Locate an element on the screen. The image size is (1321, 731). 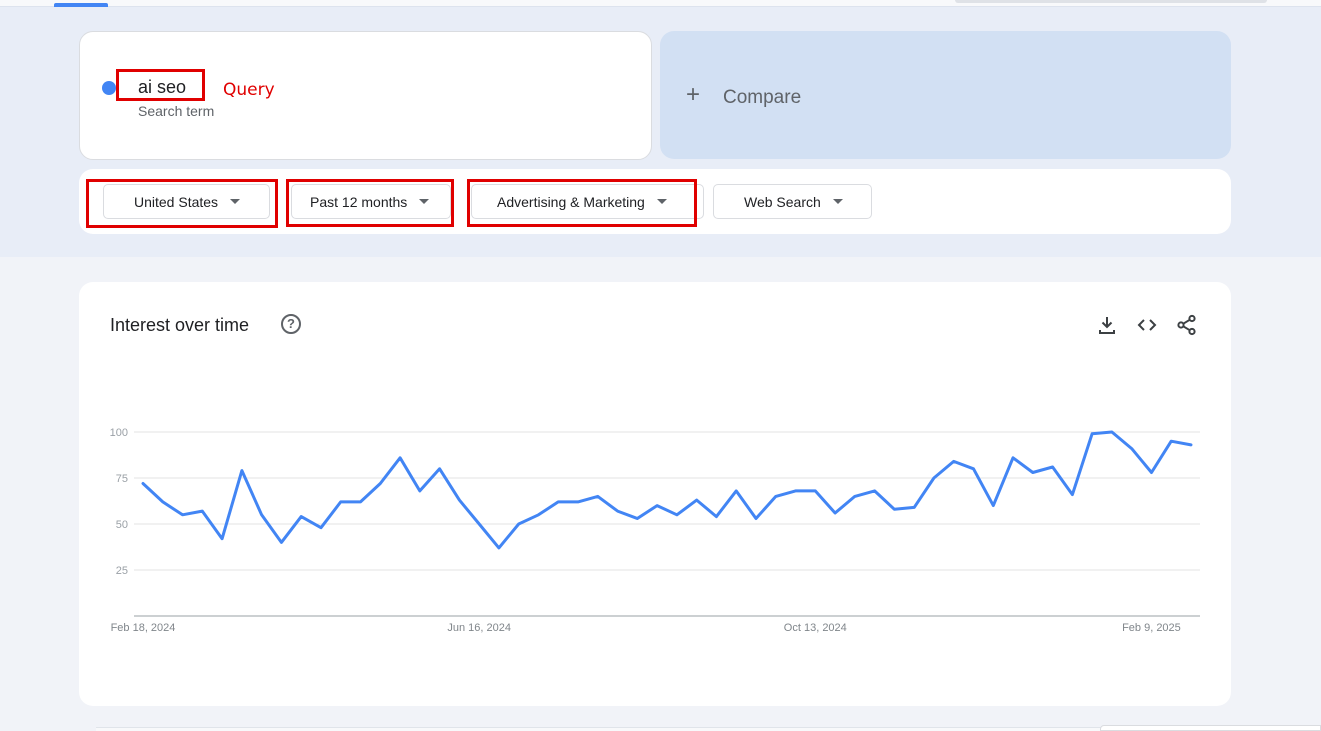
x-tick-label: Feb 18, 2024 is located at coordinates (143, 628).